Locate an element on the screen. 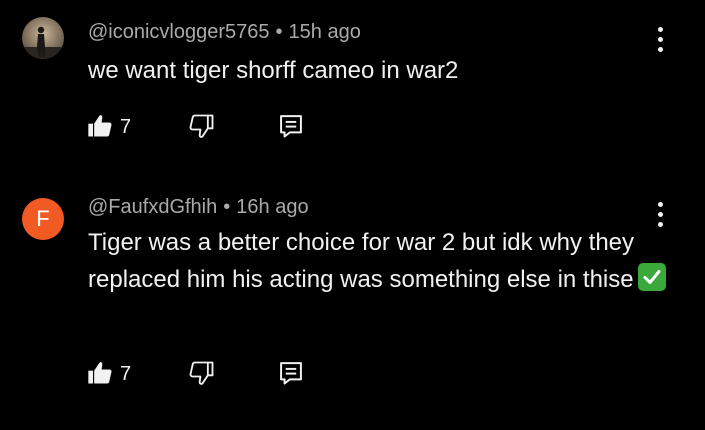 This screenshot has width=705, height=430. comment-meta: @iconicvlogger5765 • 15h ago is located at coordinates (224, 32).